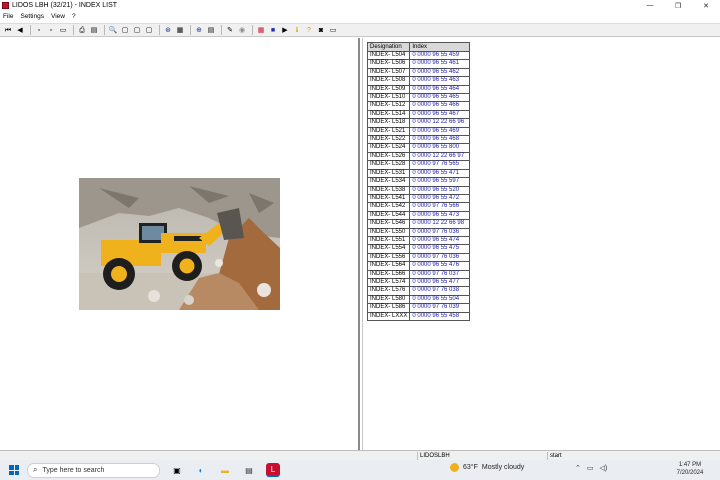  I want to click on table-row: INDEX- L546 0 0000 12 22 66 98, so click(418, 224).